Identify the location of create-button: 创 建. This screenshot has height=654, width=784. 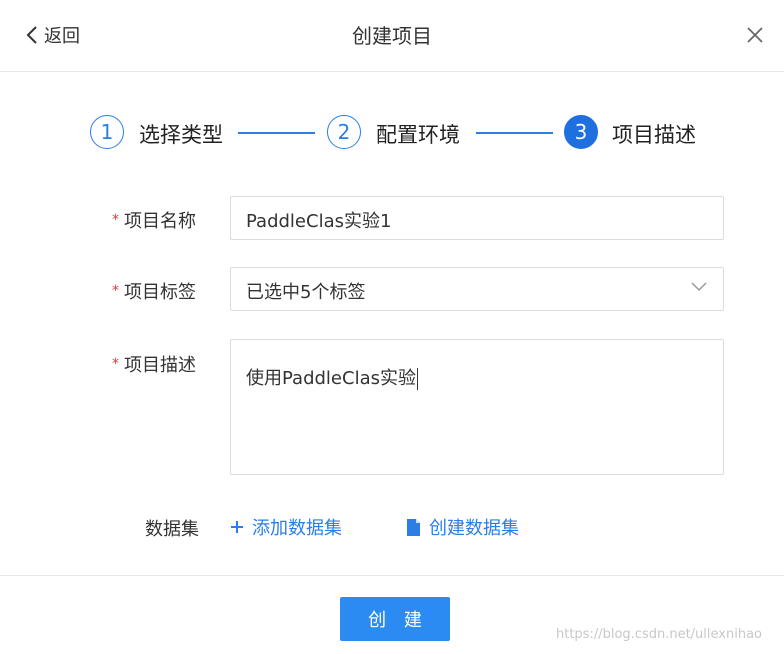
(395, 619).